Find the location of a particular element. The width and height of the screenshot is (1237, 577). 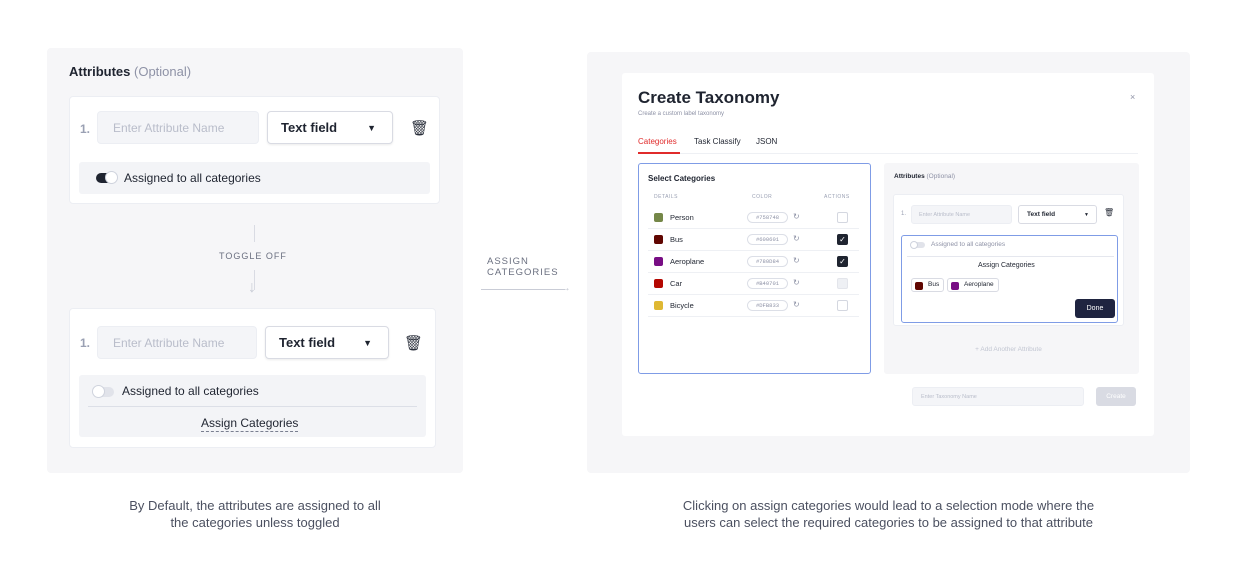

left-caption-line2: the categories unless toggled is located at coordinates (255, 522).